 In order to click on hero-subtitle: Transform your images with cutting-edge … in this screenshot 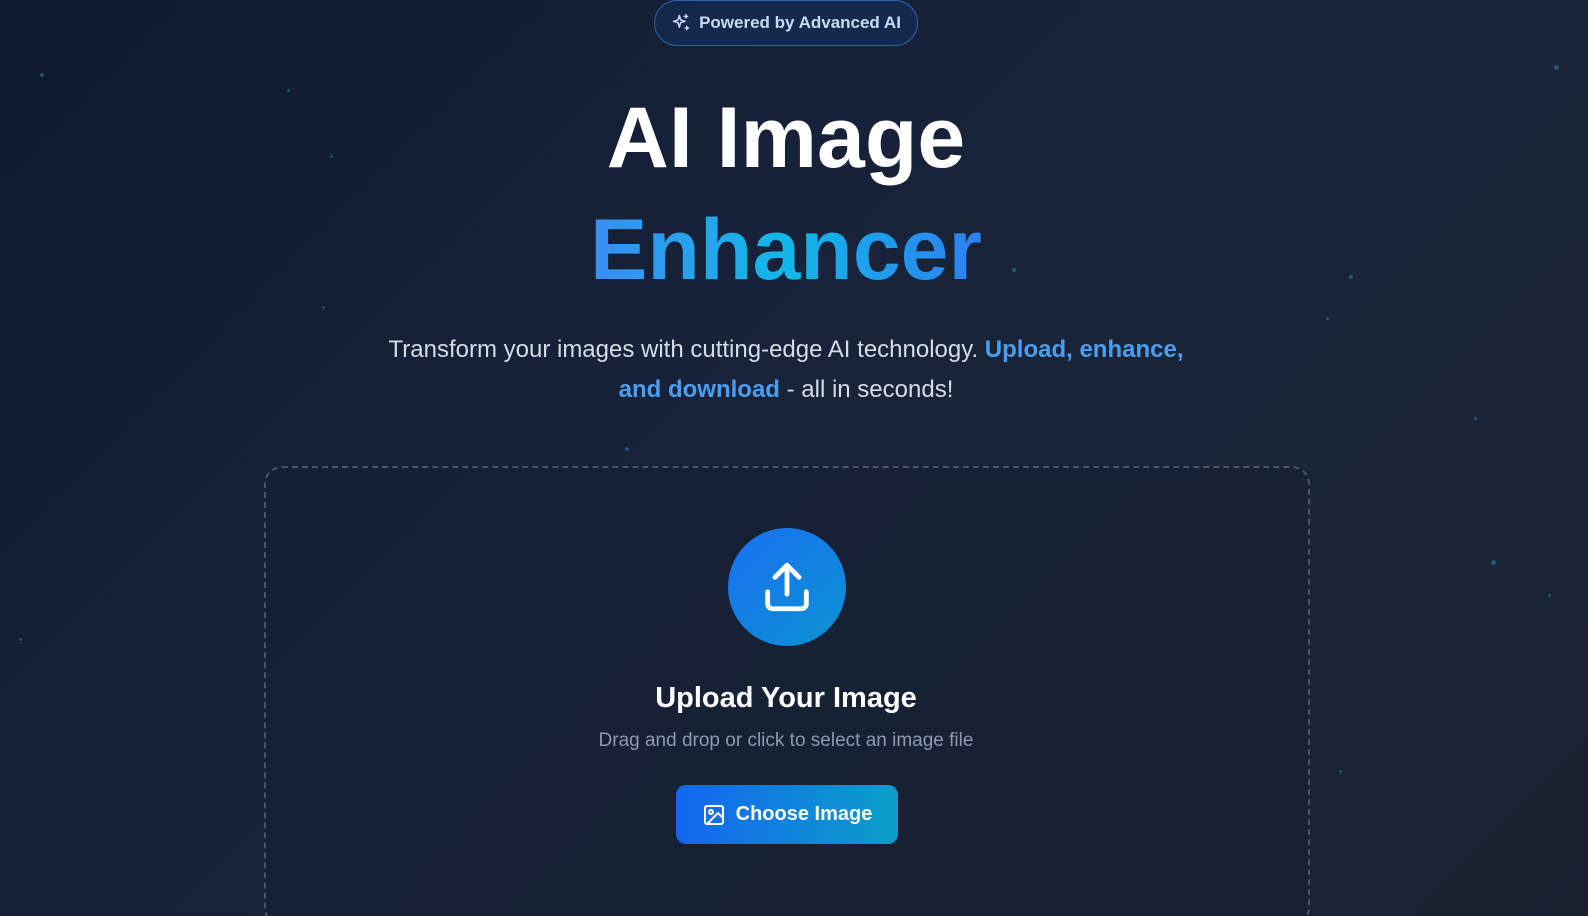, I will do `click(786, 370)`.